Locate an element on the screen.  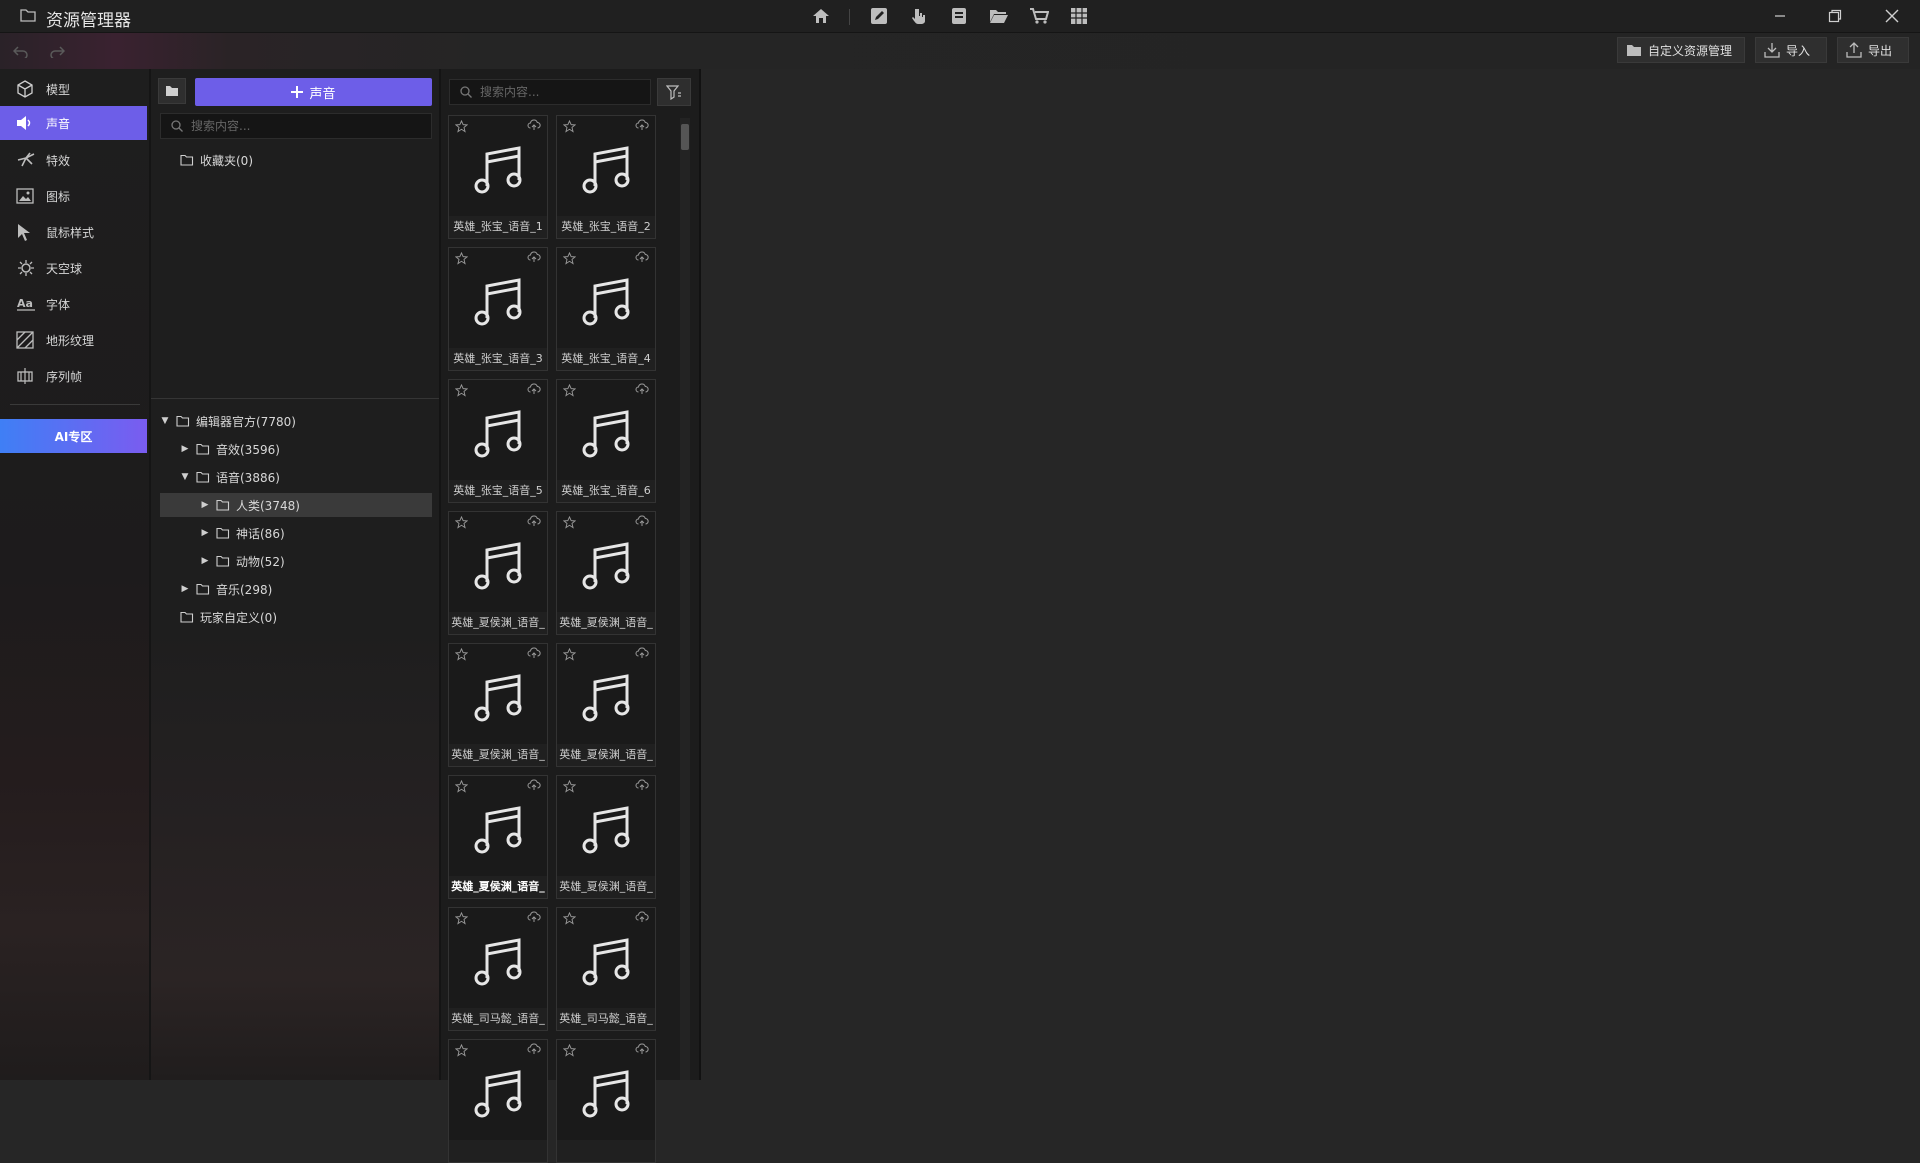
nav-item-cursor: 鼠标样式 is located at coordinates (73, 232).